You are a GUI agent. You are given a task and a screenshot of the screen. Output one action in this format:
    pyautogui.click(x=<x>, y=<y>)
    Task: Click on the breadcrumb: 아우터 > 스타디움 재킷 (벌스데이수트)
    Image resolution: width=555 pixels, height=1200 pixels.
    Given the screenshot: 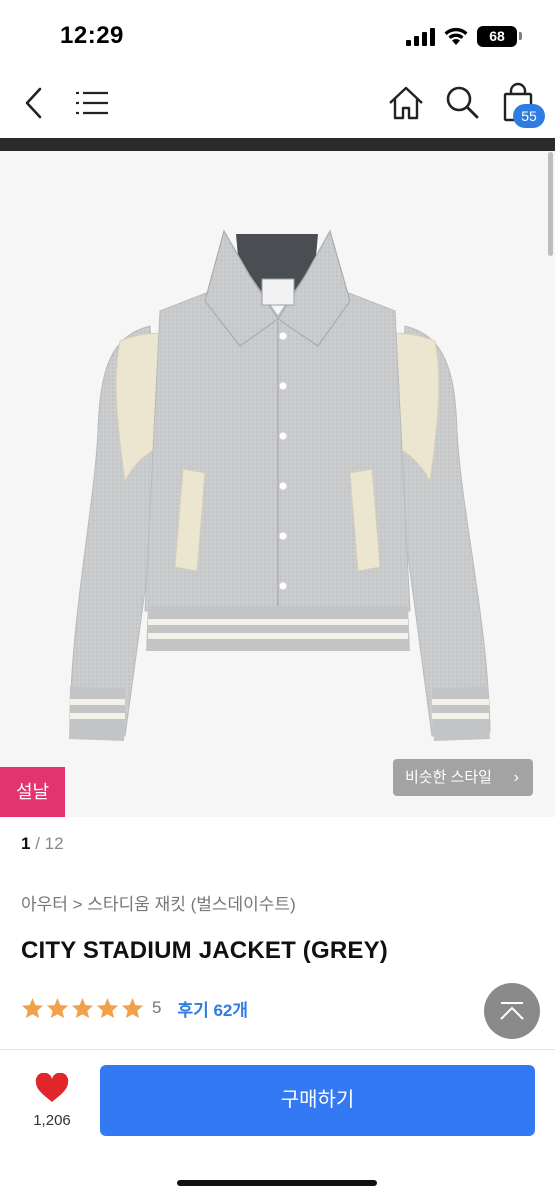 What is the action you would take?
    pyautogui.click(x=158, y=902)
    